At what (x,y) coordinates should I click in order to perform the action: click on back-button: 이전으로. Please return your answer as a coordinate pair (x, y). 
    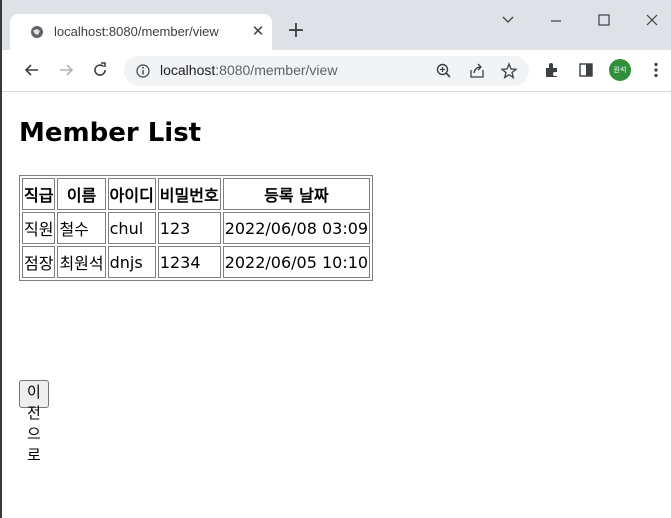
    Looking at the image, I should click on (34, 422).